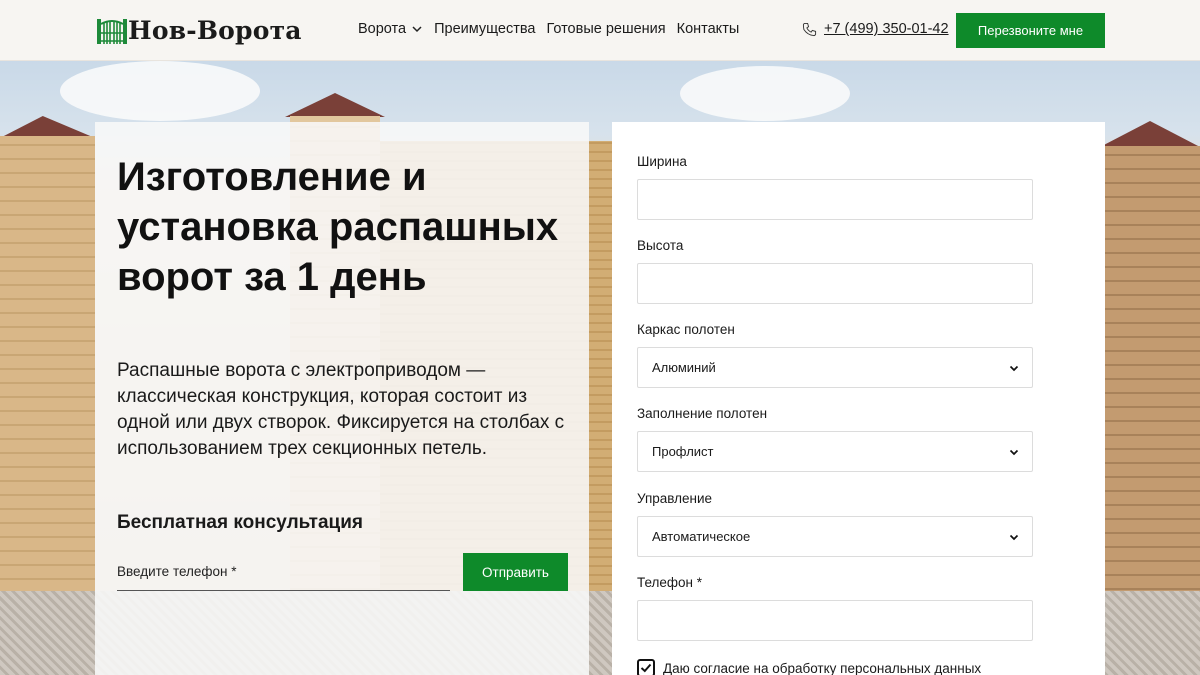  Describe the element at coordinates (675, 498) in the screenshot. I see `control-label: Управление` at that location.